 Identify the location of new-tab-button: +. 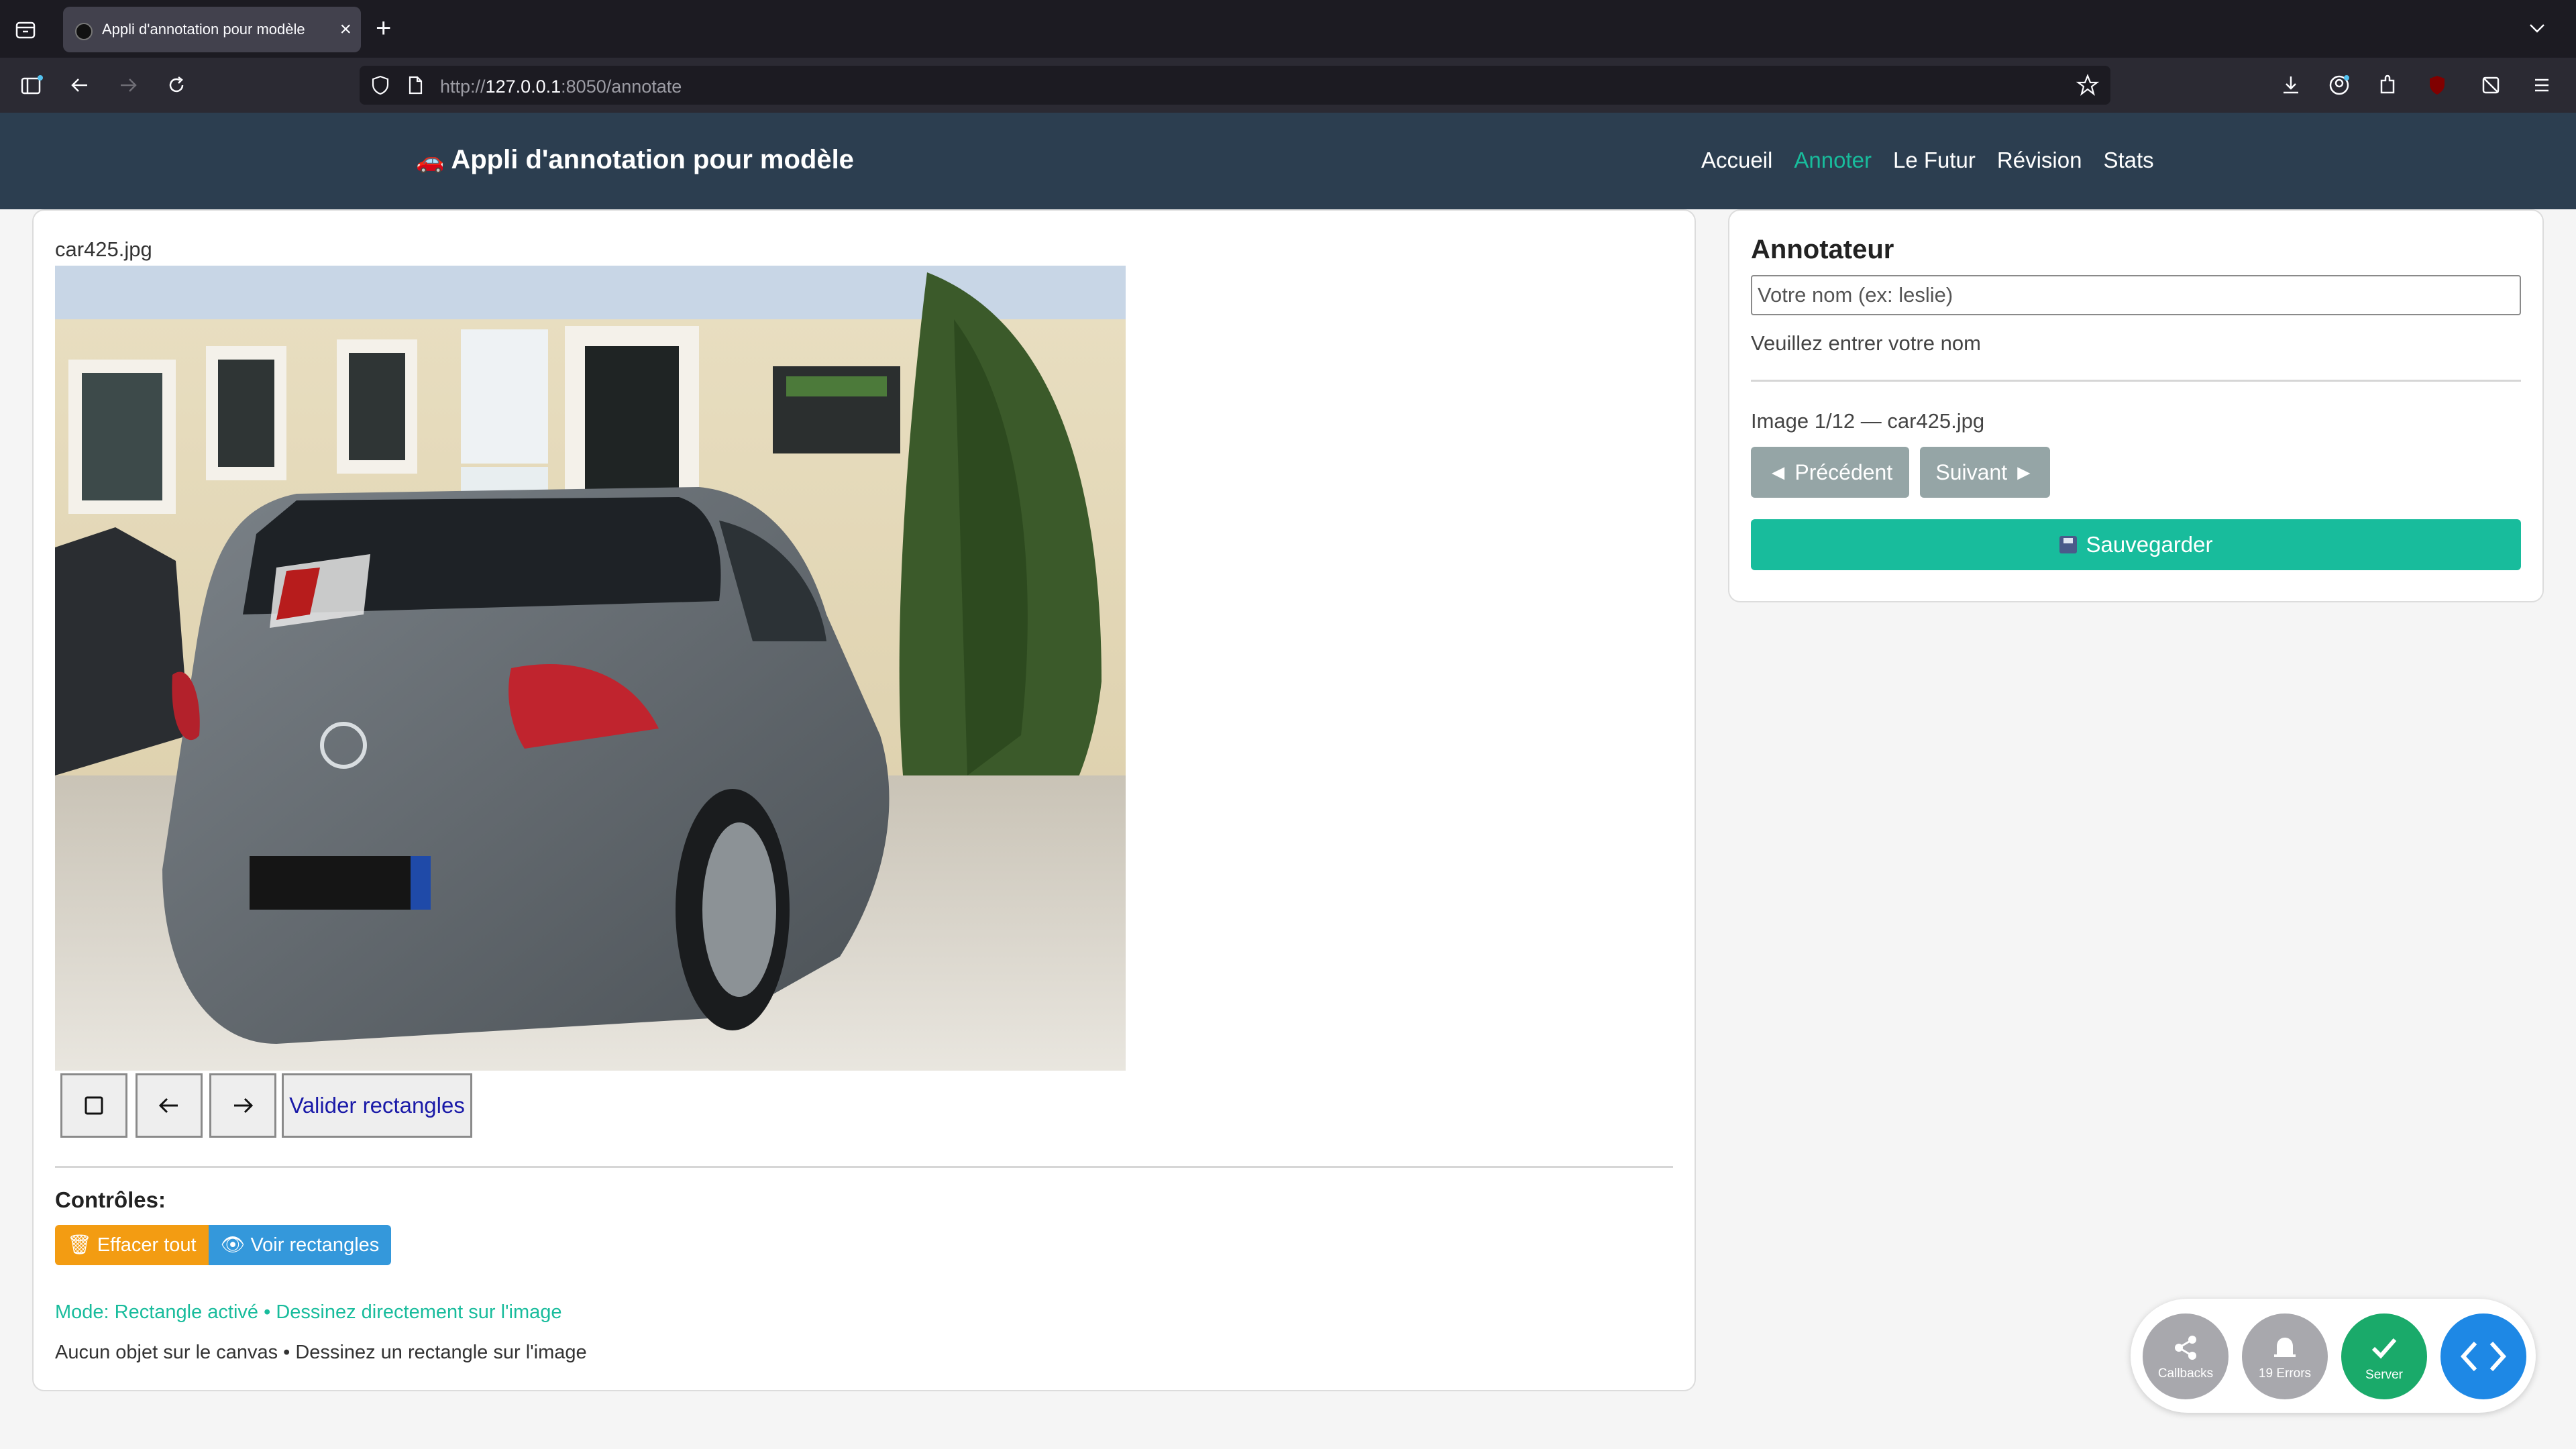
(383, 28).